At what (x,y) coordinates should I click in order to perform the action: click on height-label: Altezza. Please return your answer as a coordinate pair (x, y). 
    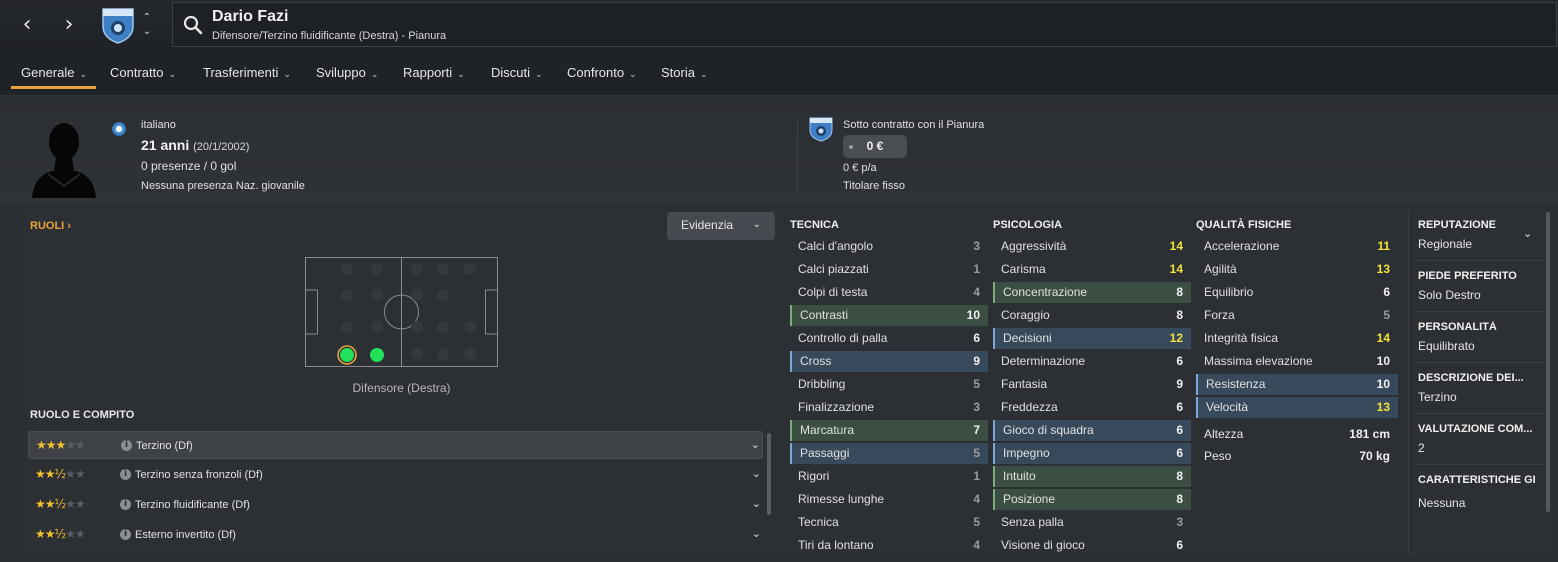
    Looking at the image, I should click on (1224, 434).